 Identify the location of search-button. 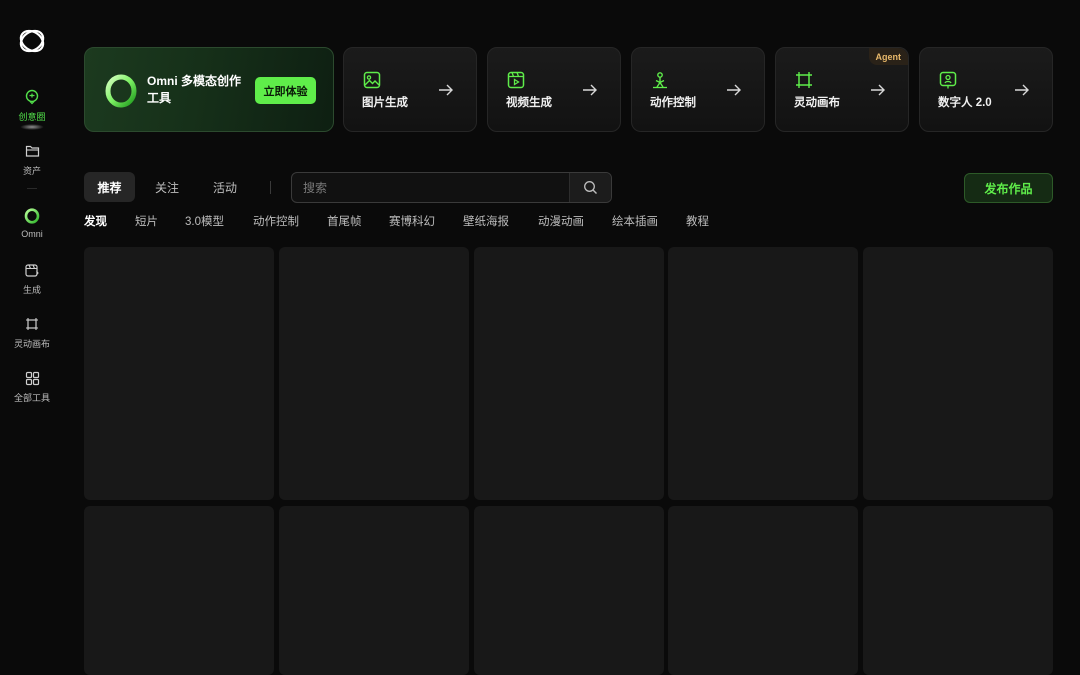
(590, 187).